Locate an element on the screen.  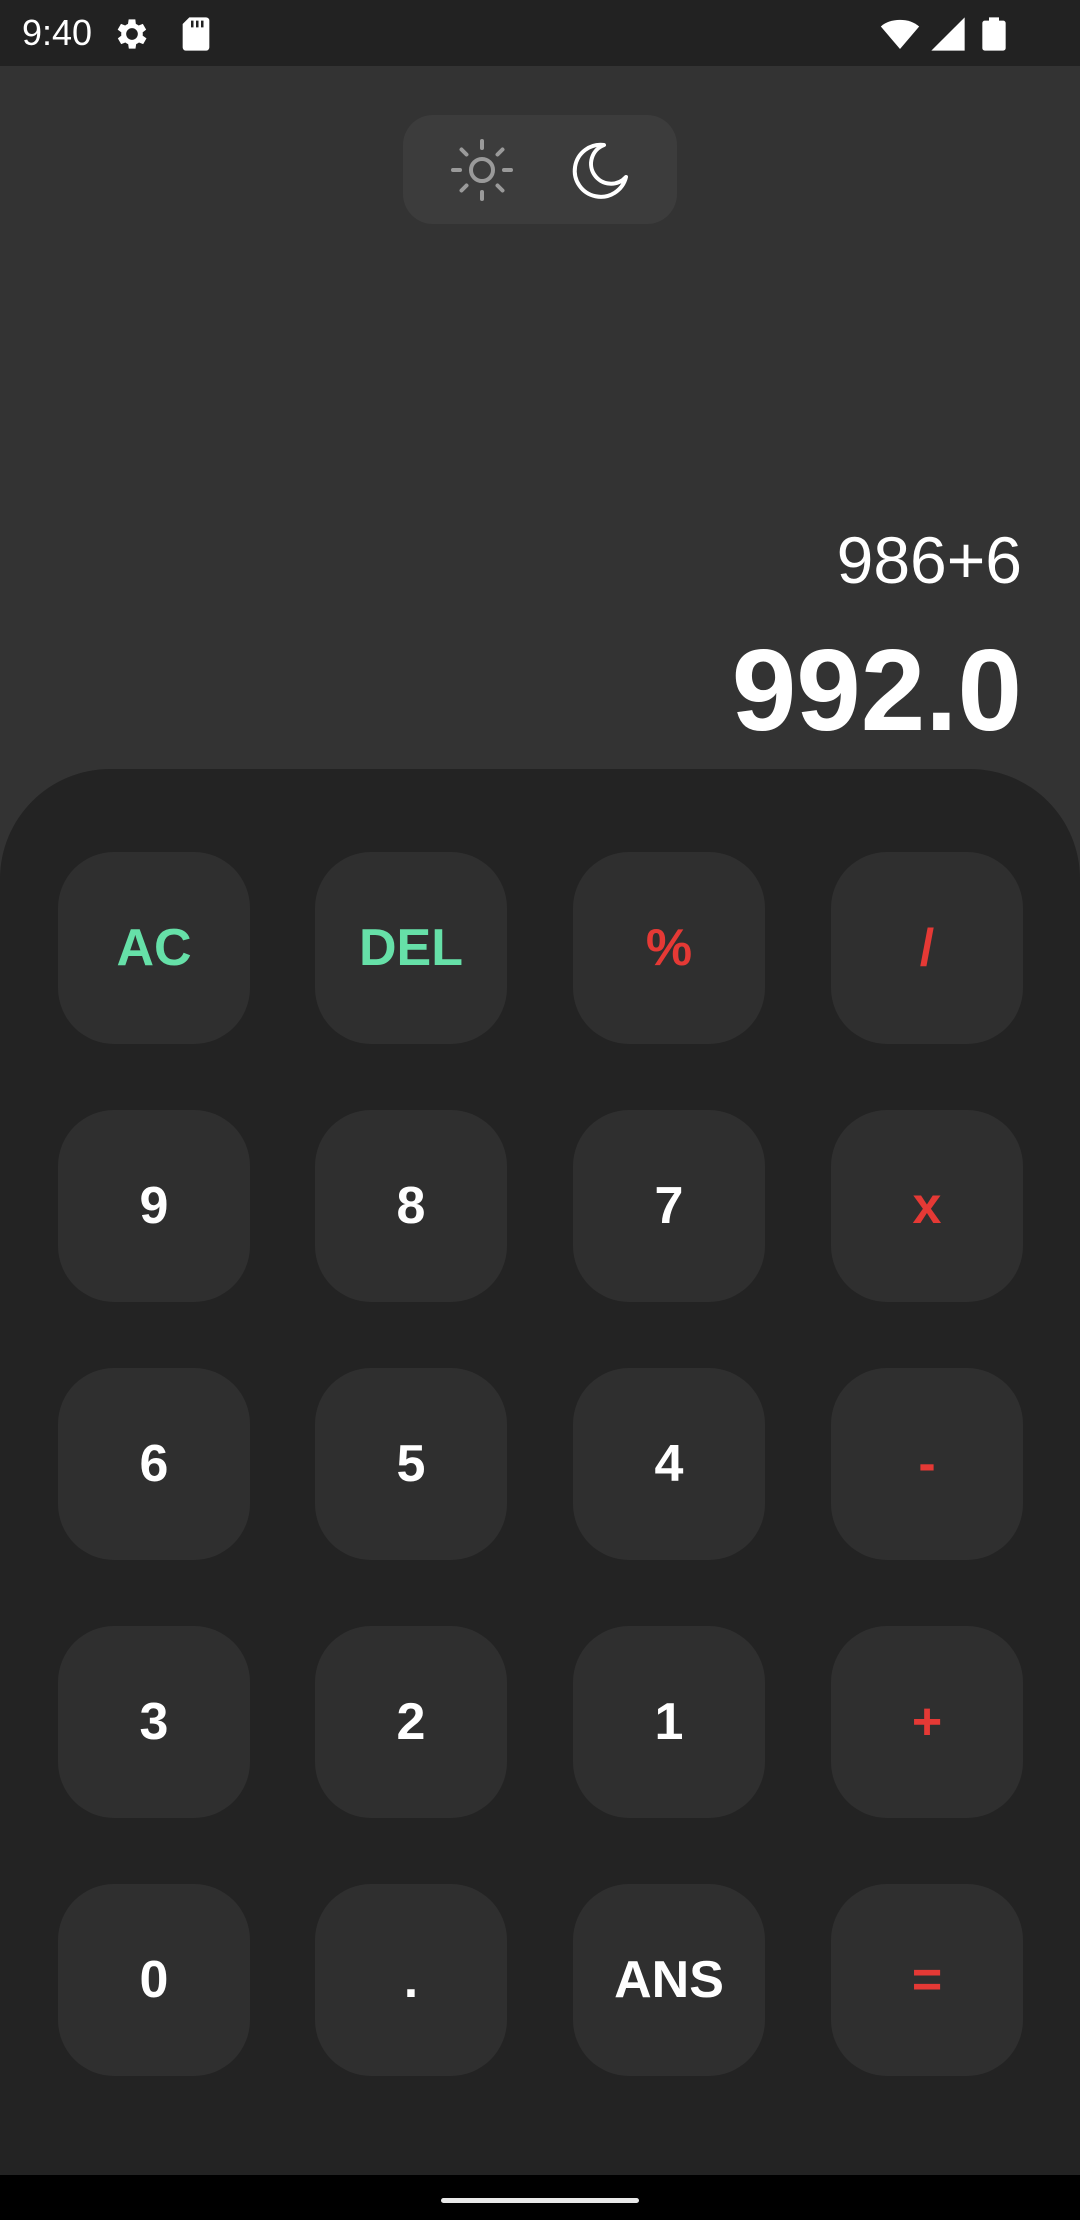
digit-6-button: 6 is located at coordinates (154, 1464).